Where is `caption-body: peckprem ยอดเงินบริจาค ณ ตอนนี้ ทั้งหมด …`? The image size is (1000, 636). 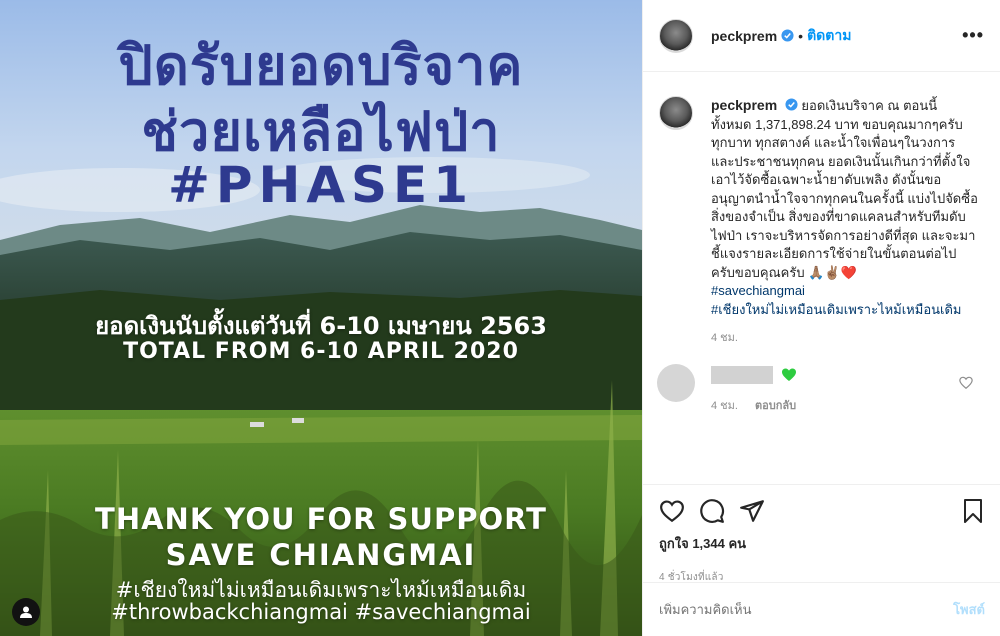 caption-body: peckprem ยอดเงินบริจาค ณ ตอนนี้ ทั้งหมด … is located at coordinates (845, 222).